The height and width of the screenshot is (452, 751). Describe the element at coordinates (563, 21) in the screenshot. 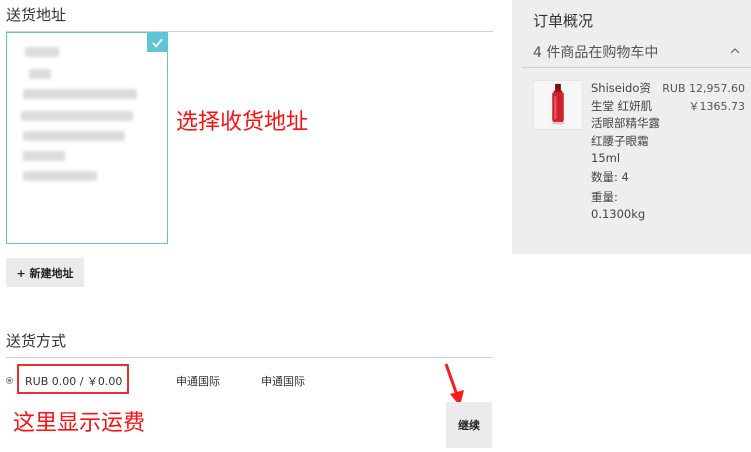

I see `summary-title: 订单概况` at that location.